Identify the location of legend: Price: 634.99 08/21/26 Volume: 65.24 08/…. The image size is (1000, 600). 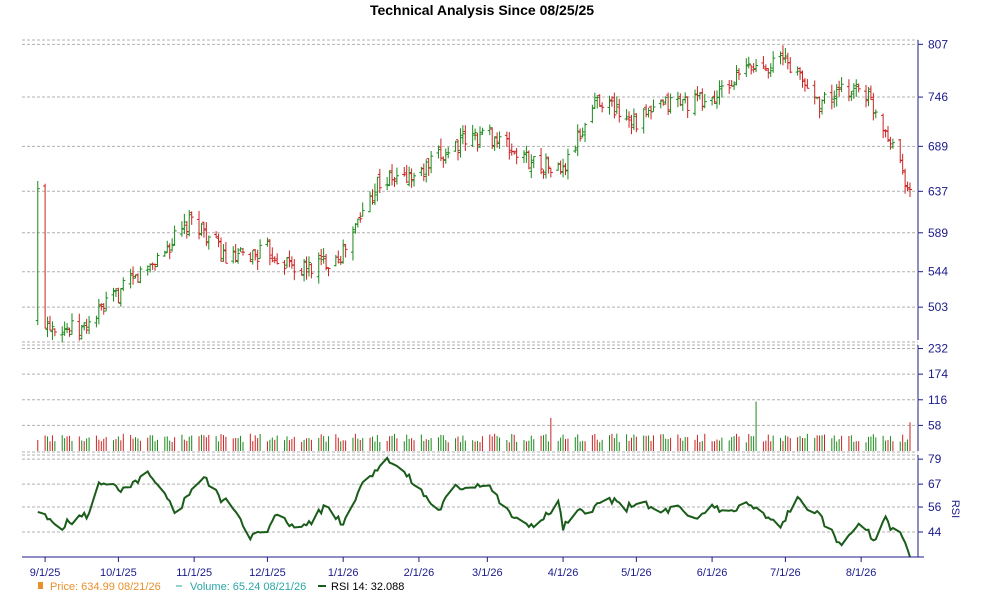
(221, 587).